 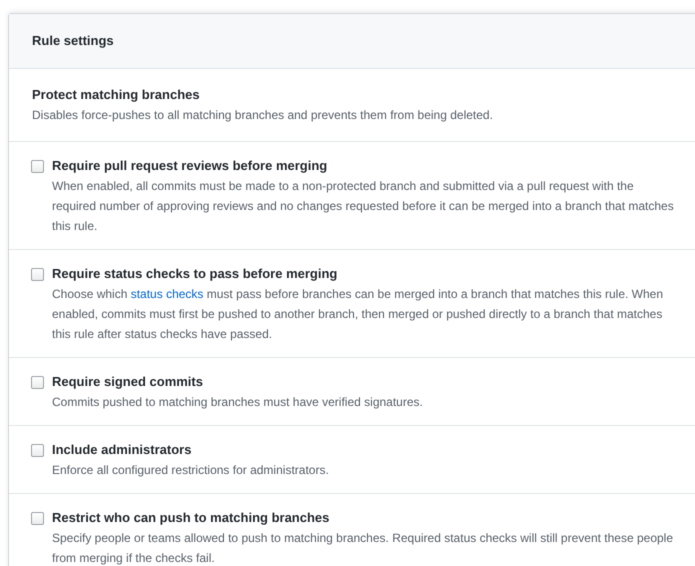 What do you see at coordinates (363, 548) in the screenshot?
I see `option-description: Specify people or teams allowed to push to matching branches. Required status checks will still prevent these people from merging if the checks fail.` at bounding box center [363, 548].